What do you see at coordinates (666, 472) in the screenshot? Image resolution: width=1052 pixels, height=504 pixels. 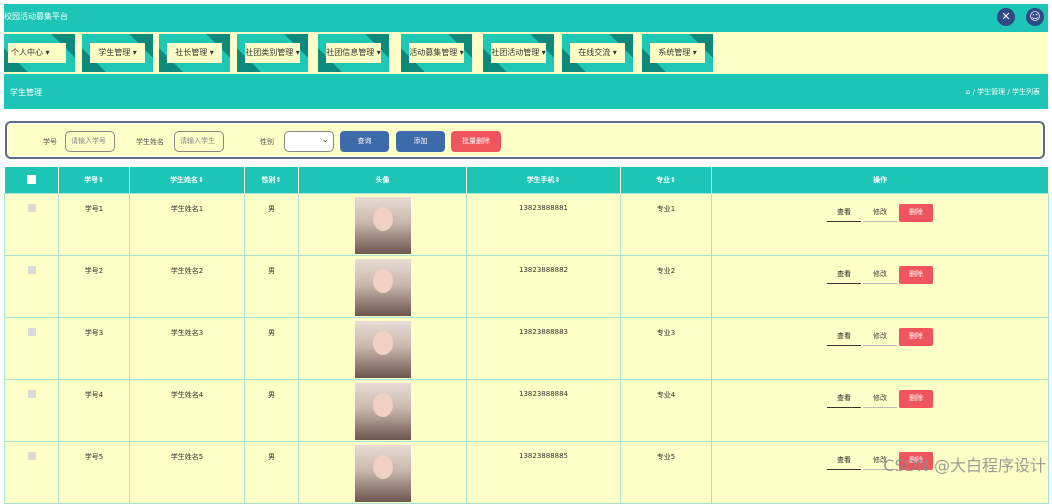 I see `cell-major: 专业5` at bounding box center [666, 472].